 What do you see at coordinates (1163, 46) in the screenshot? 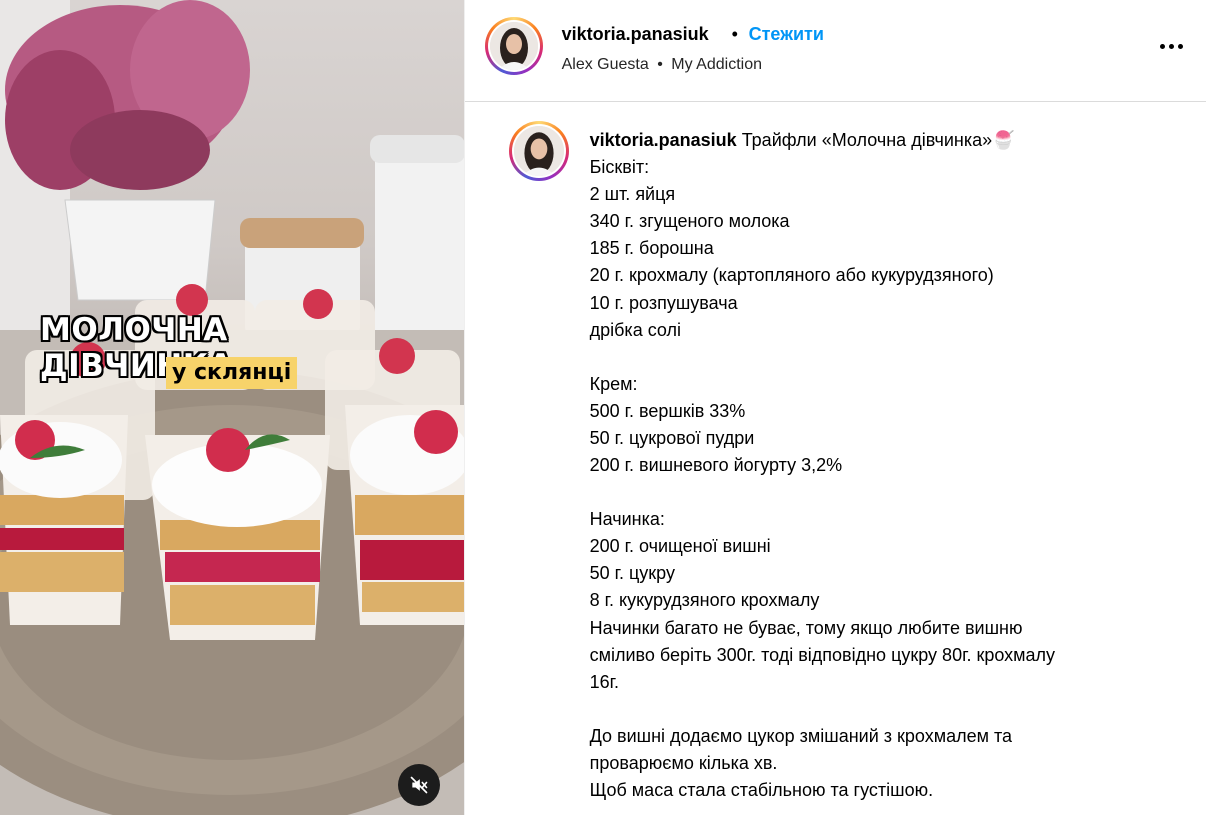
I see `more-options-icon` at bounding box center [1163, 46].